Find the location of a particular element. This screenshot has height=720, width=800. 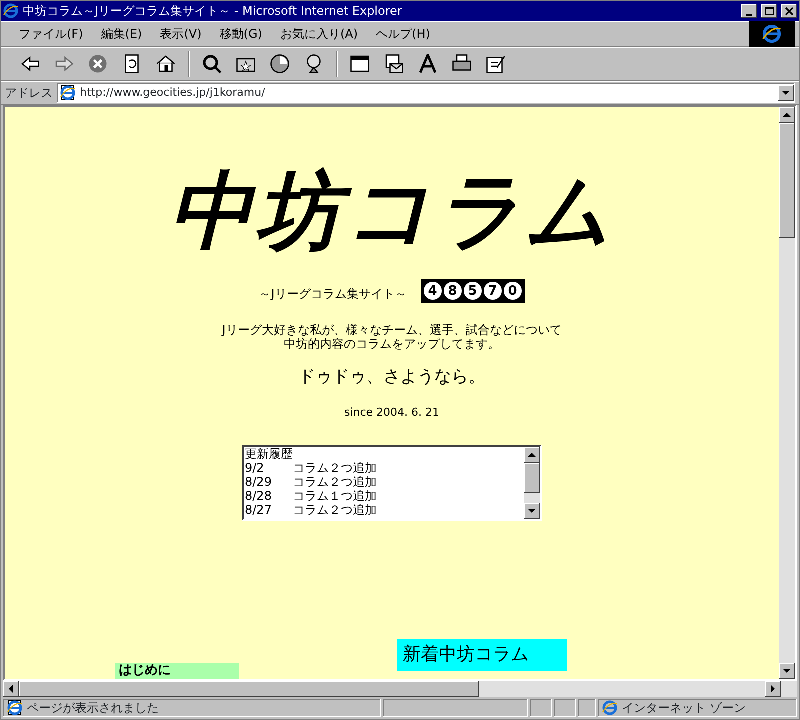

address-label: アドレス is located at coordinates (29, 93).